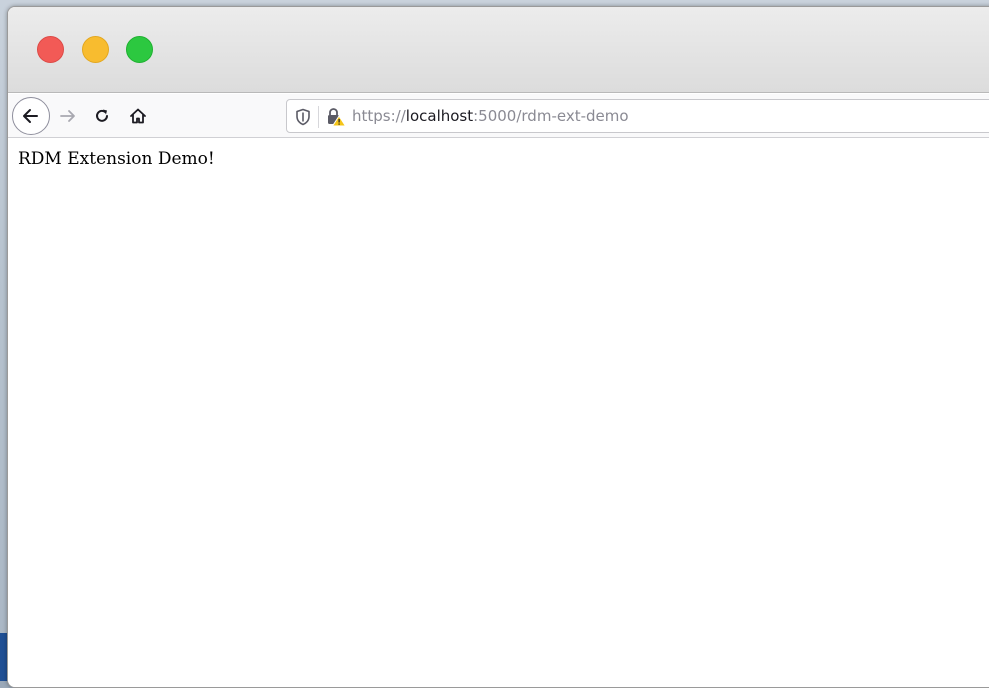 This screenshot has height=688, width=989. Describe the element at coordinates (637, 116) in the screenshot. I see `address-bar: https://localhost:5000/rdm-ext-demo` at that location.